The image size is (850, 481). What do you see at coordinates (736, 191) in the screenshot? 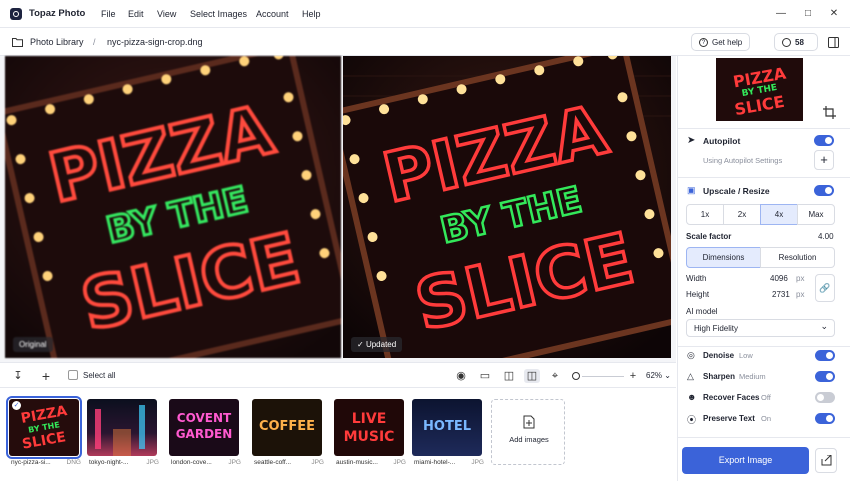
I see `upscale-label: Upscale / Resize` at bounding box center [736, 191].